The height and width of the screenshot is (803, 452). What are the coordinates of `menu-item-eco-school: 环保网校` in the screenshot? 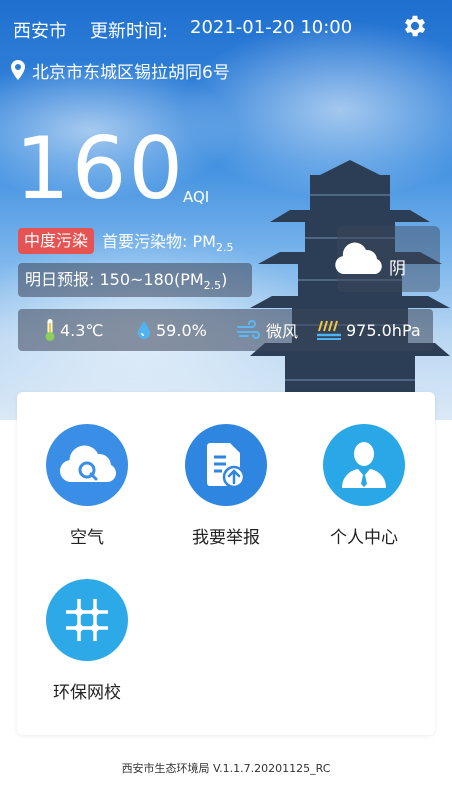 It's located at (87, 649).